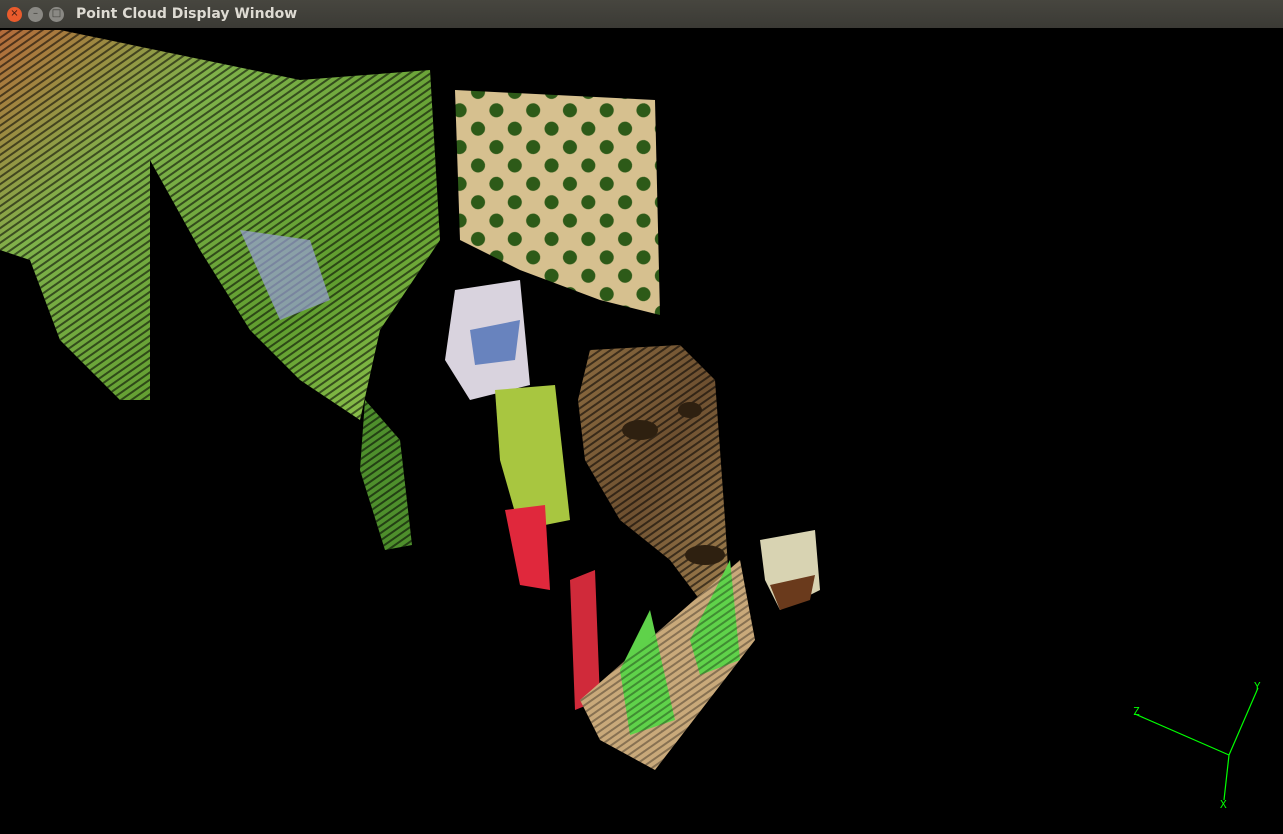  I want to click on close-button: ×, so click(14, 14).